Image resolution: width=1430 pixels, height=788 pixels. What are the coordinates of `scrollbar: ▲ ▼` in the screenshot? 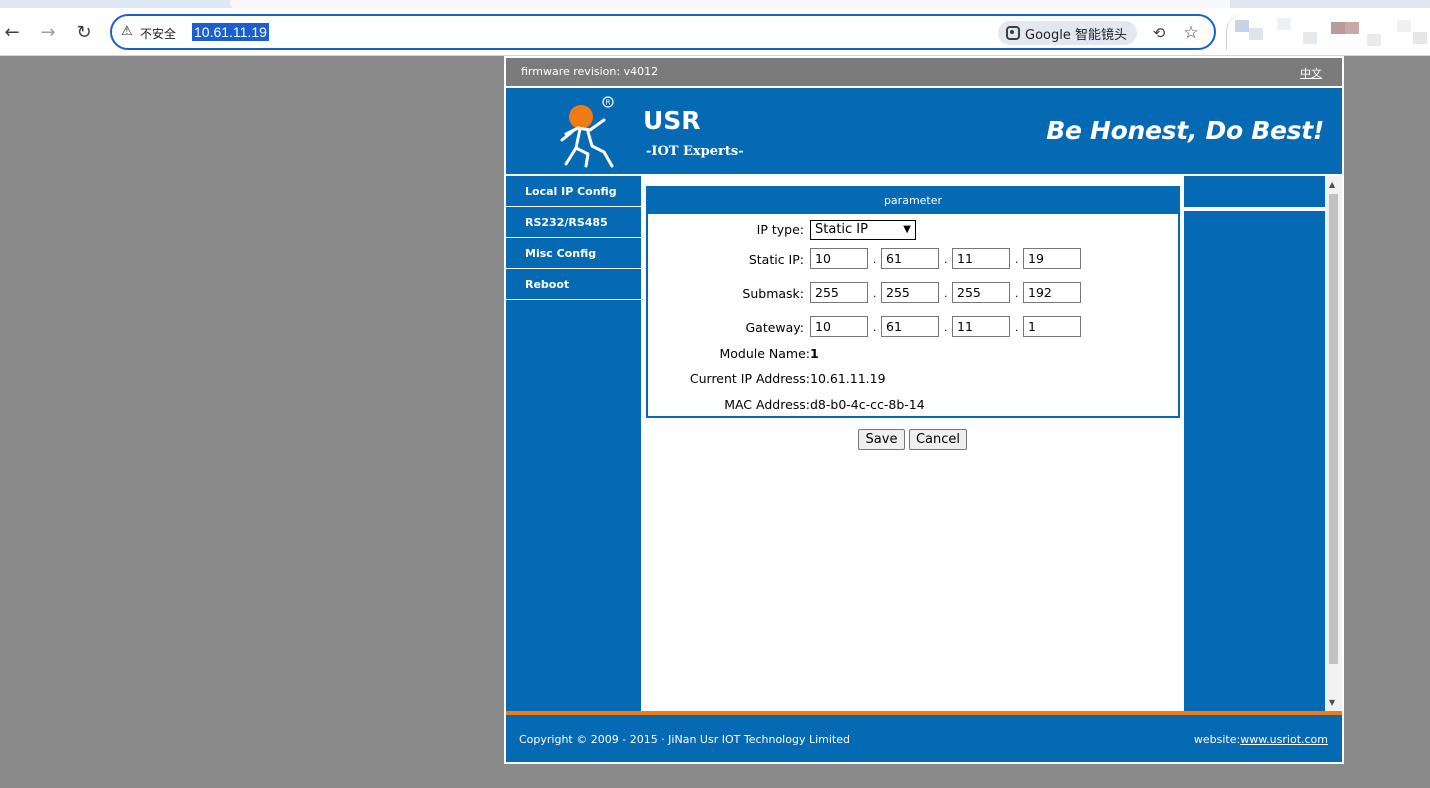 It's located at (1333, 443).